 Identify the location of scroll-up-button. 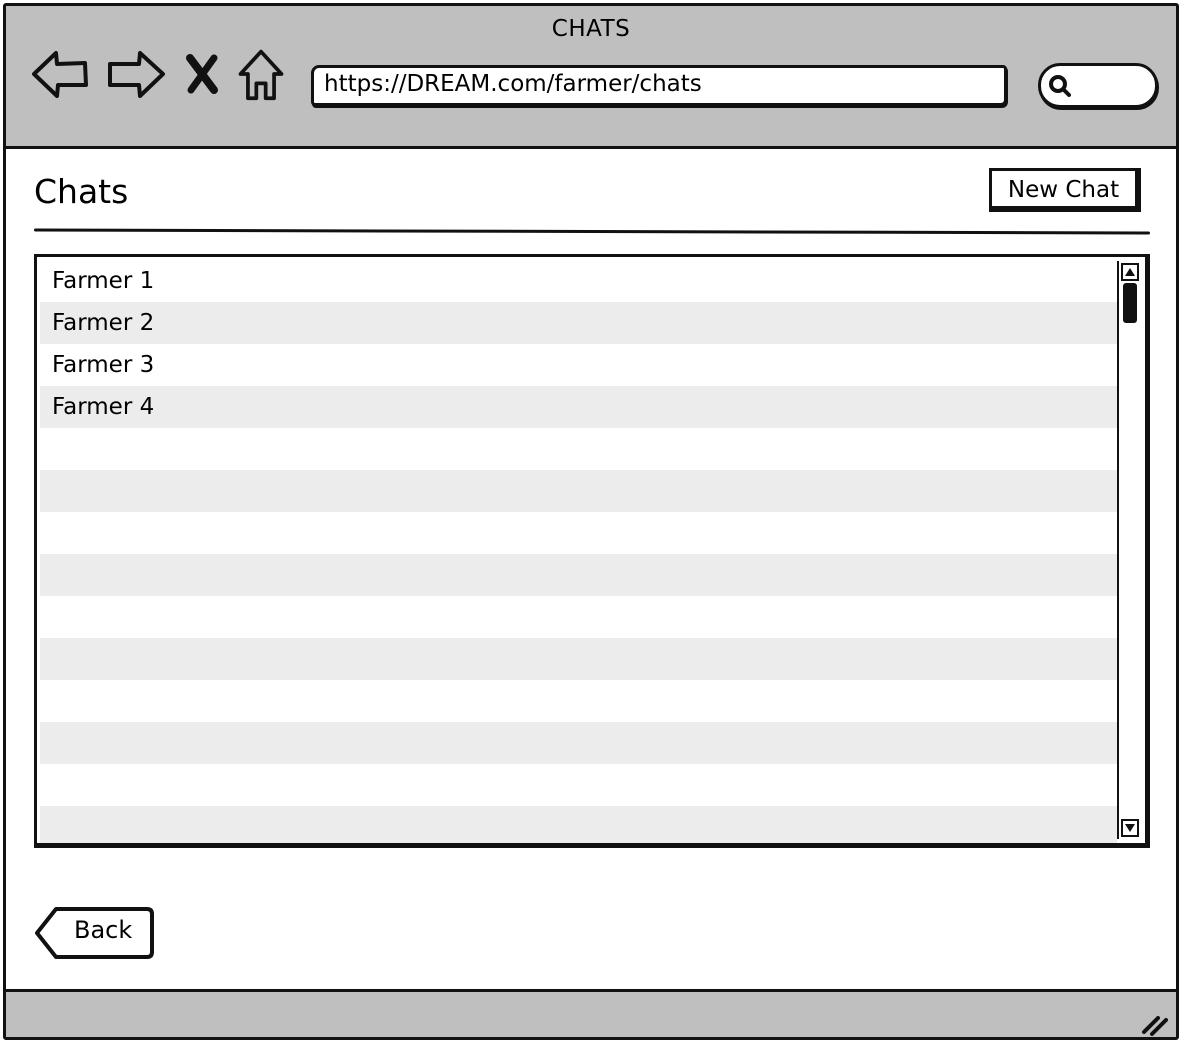
(1130, 272).